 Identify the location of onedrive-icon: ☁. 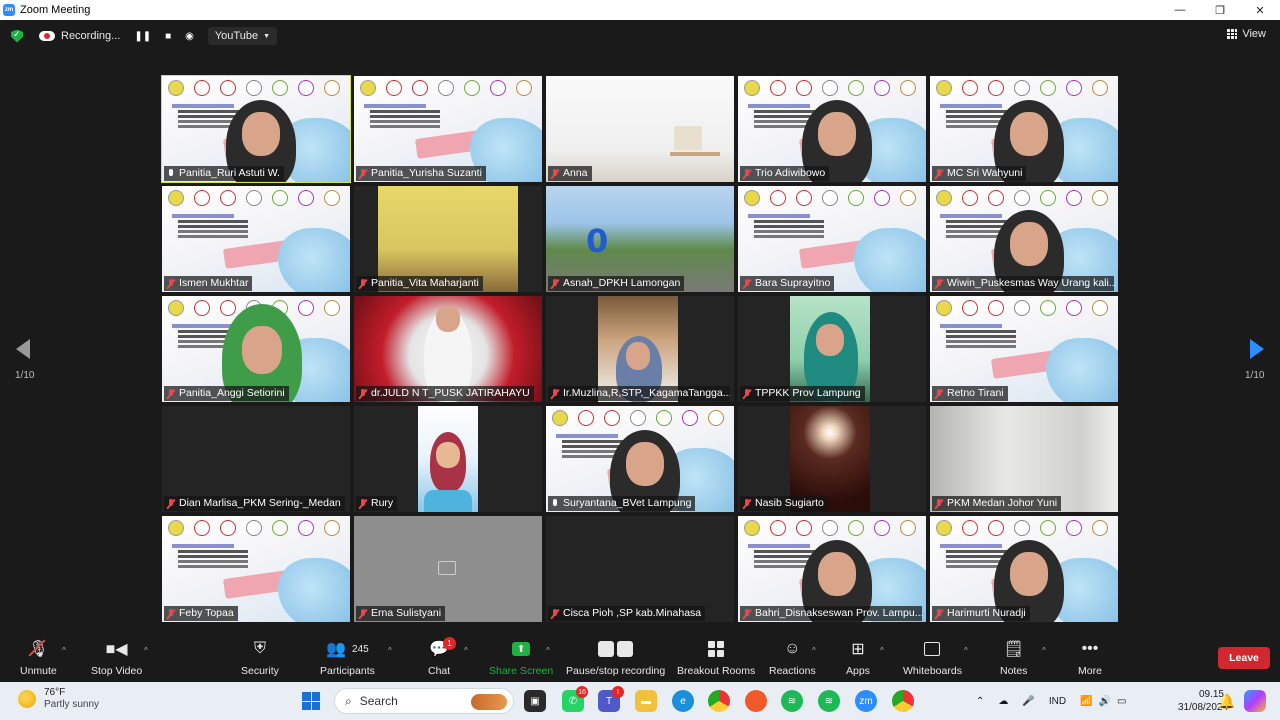
(1003, 701).